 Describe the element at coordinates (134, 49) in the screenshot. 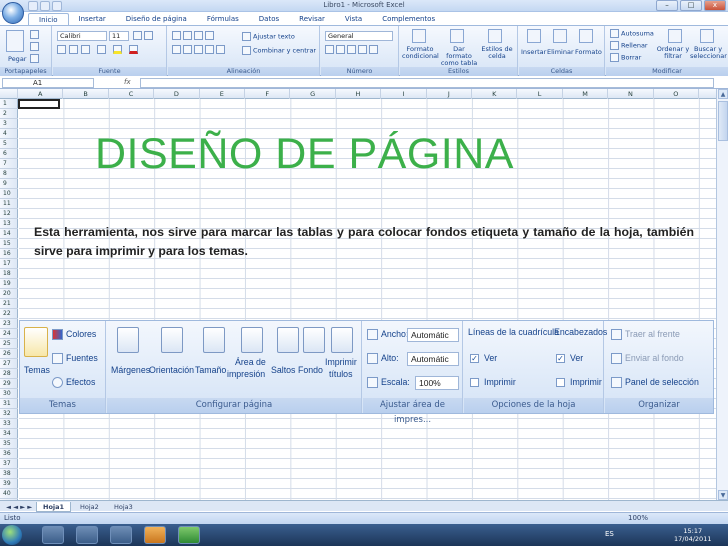

I see `font-color-icon` at that location.